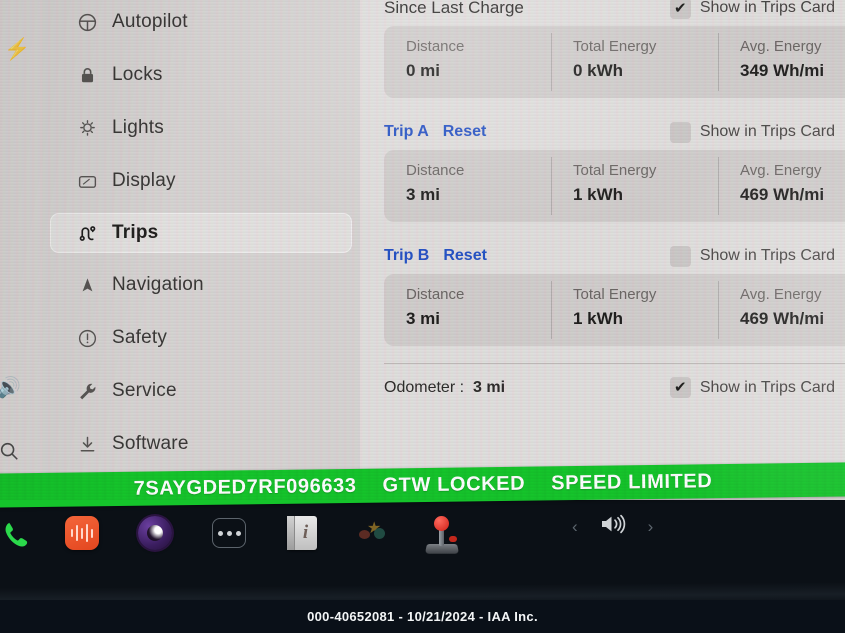 The image size is (845, 633). What do you see at coordinates (10, 387) in the screenshot?
I see `speaker-icon: 🔊` at bounding box center [10, 387].